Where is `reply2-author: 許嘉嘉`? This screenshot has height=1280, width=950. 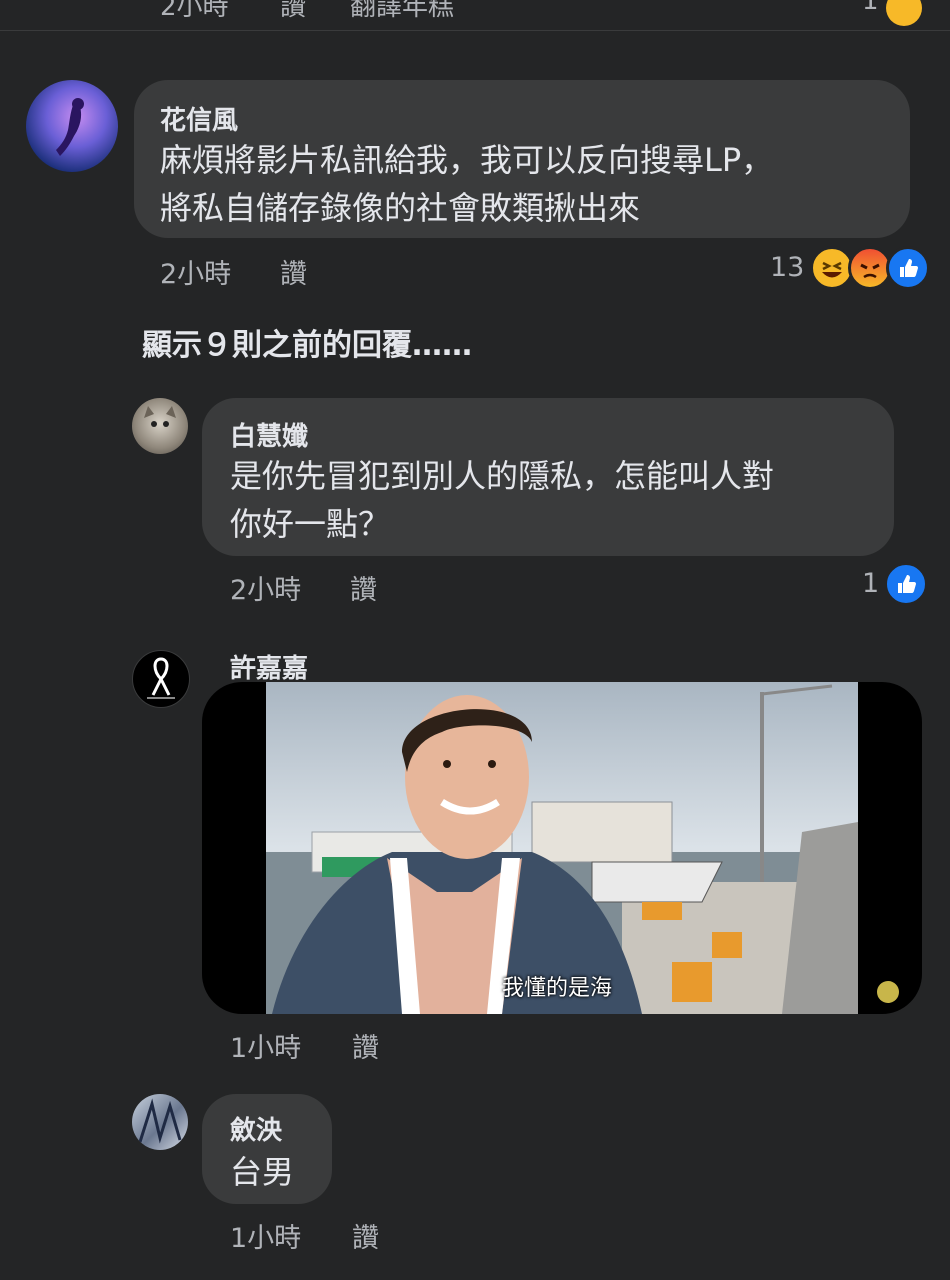 reply2-author: 許嘉嘉 is located at coordinates (269, 666).